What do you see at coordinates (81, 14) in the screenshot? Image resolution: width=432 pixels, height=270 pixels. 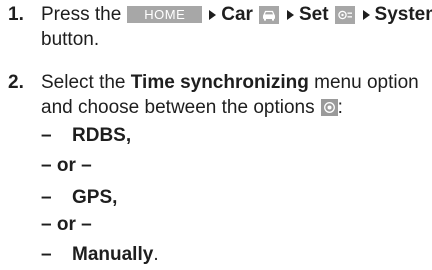 I see `press-text: Press the` at bounding box center [81, 14].